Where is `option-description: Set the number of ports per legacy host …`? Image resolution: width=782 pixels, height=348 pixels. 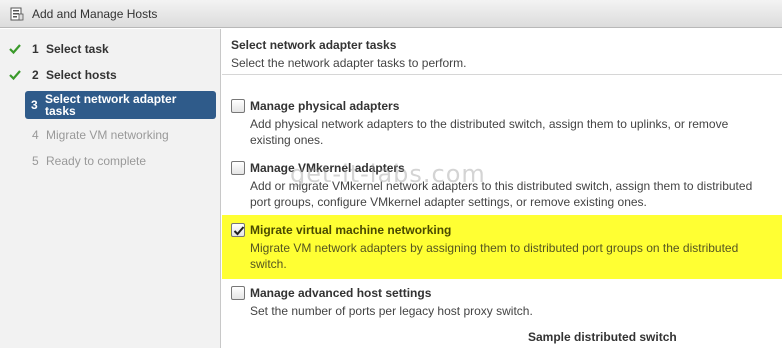 option-description: Set the number of ports per legacy host … is located at coordinates (510, 311).